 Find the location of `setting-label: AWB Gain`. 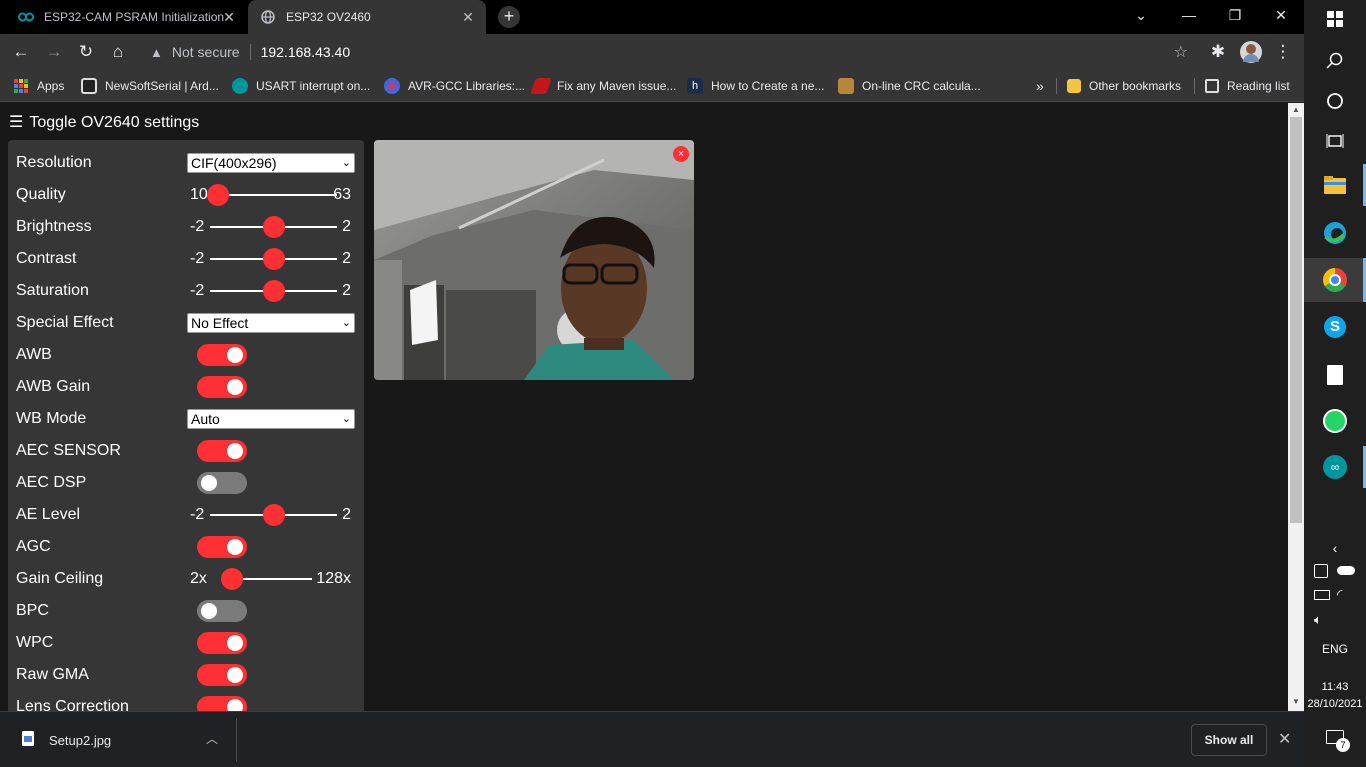

setting-label: AWB Gain is located at coordinates (53, 386).